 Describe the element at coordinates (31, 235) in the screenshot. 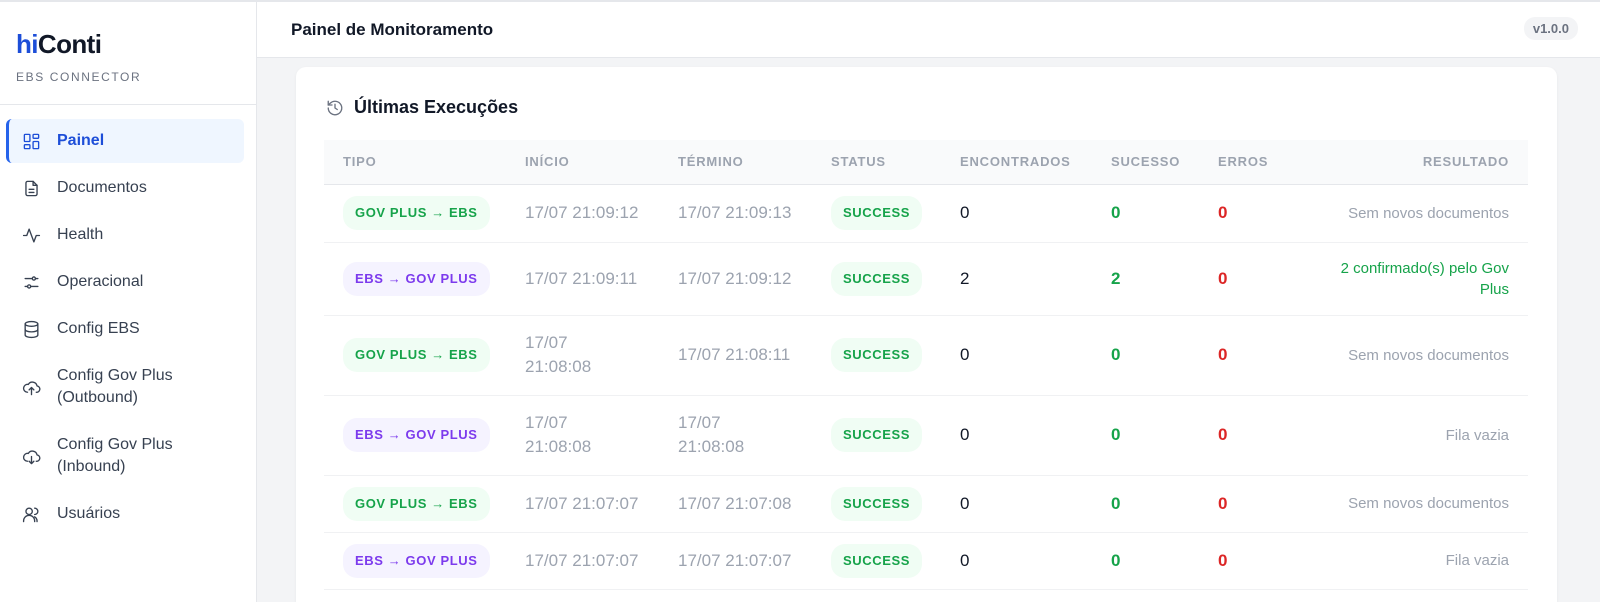

I see `activity-icon` at that location.